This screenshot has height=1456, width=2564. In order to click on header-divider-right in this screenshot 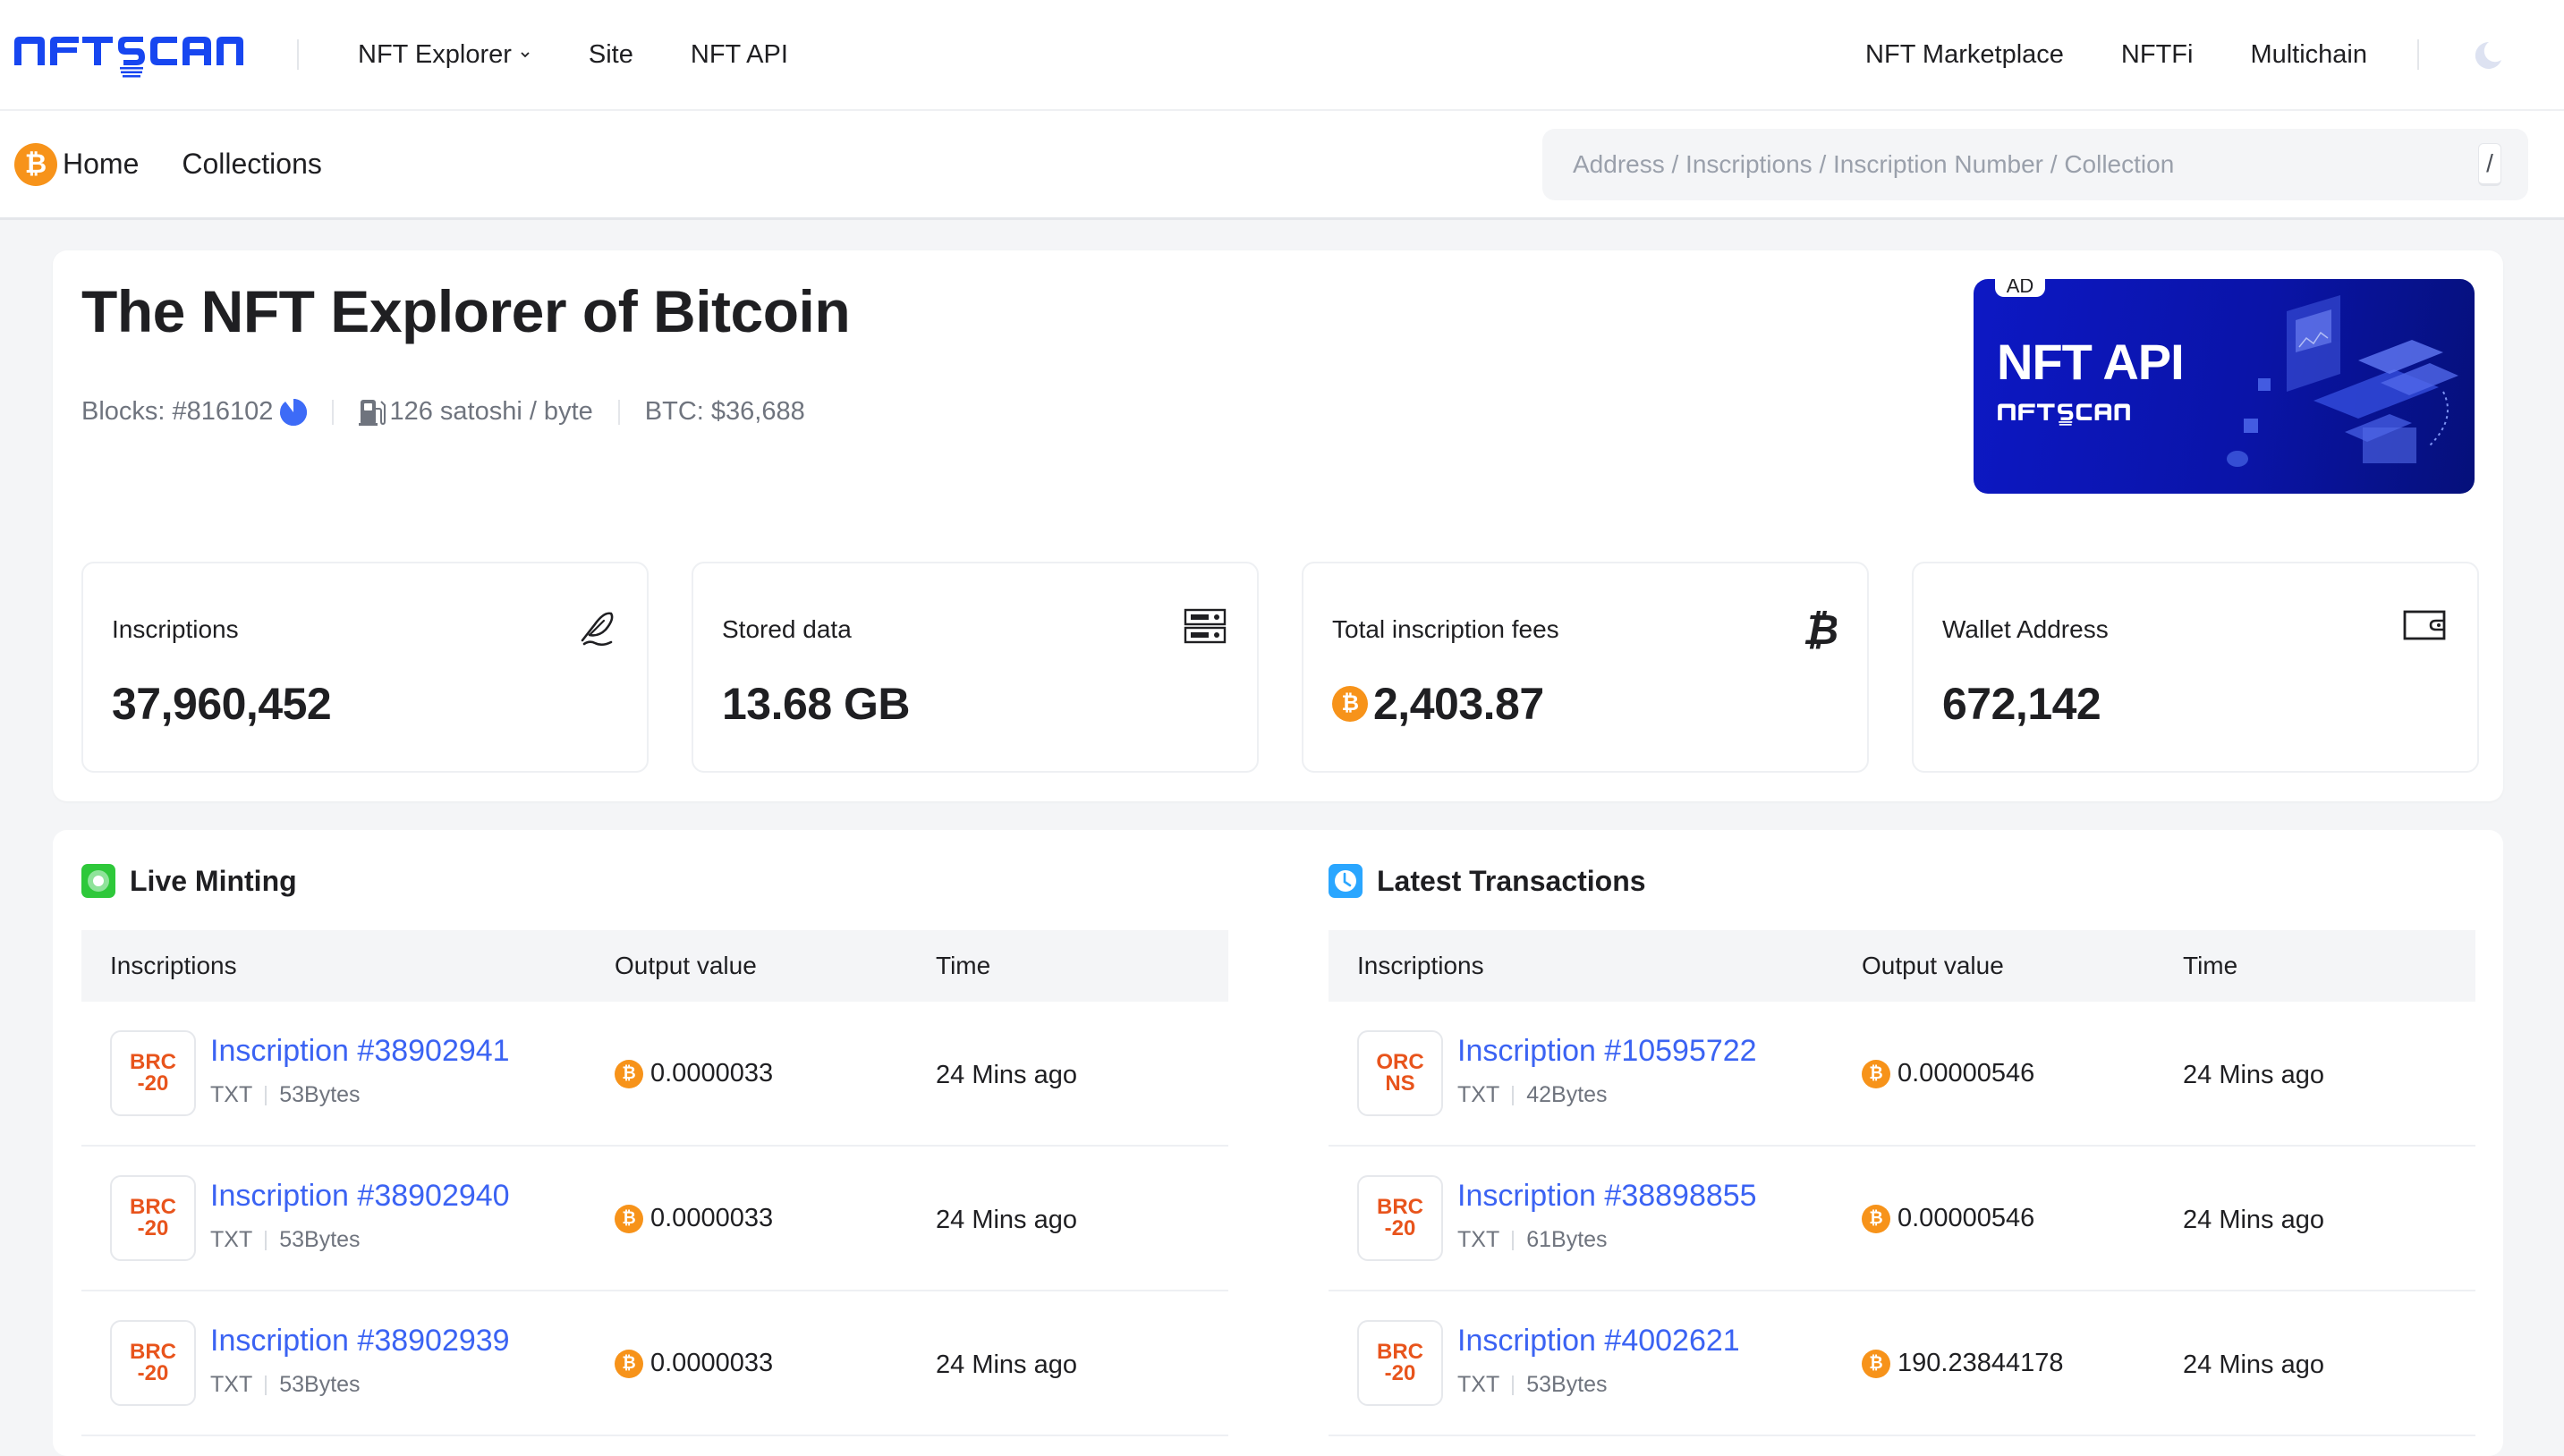, I will do `click(2418, 54)`.